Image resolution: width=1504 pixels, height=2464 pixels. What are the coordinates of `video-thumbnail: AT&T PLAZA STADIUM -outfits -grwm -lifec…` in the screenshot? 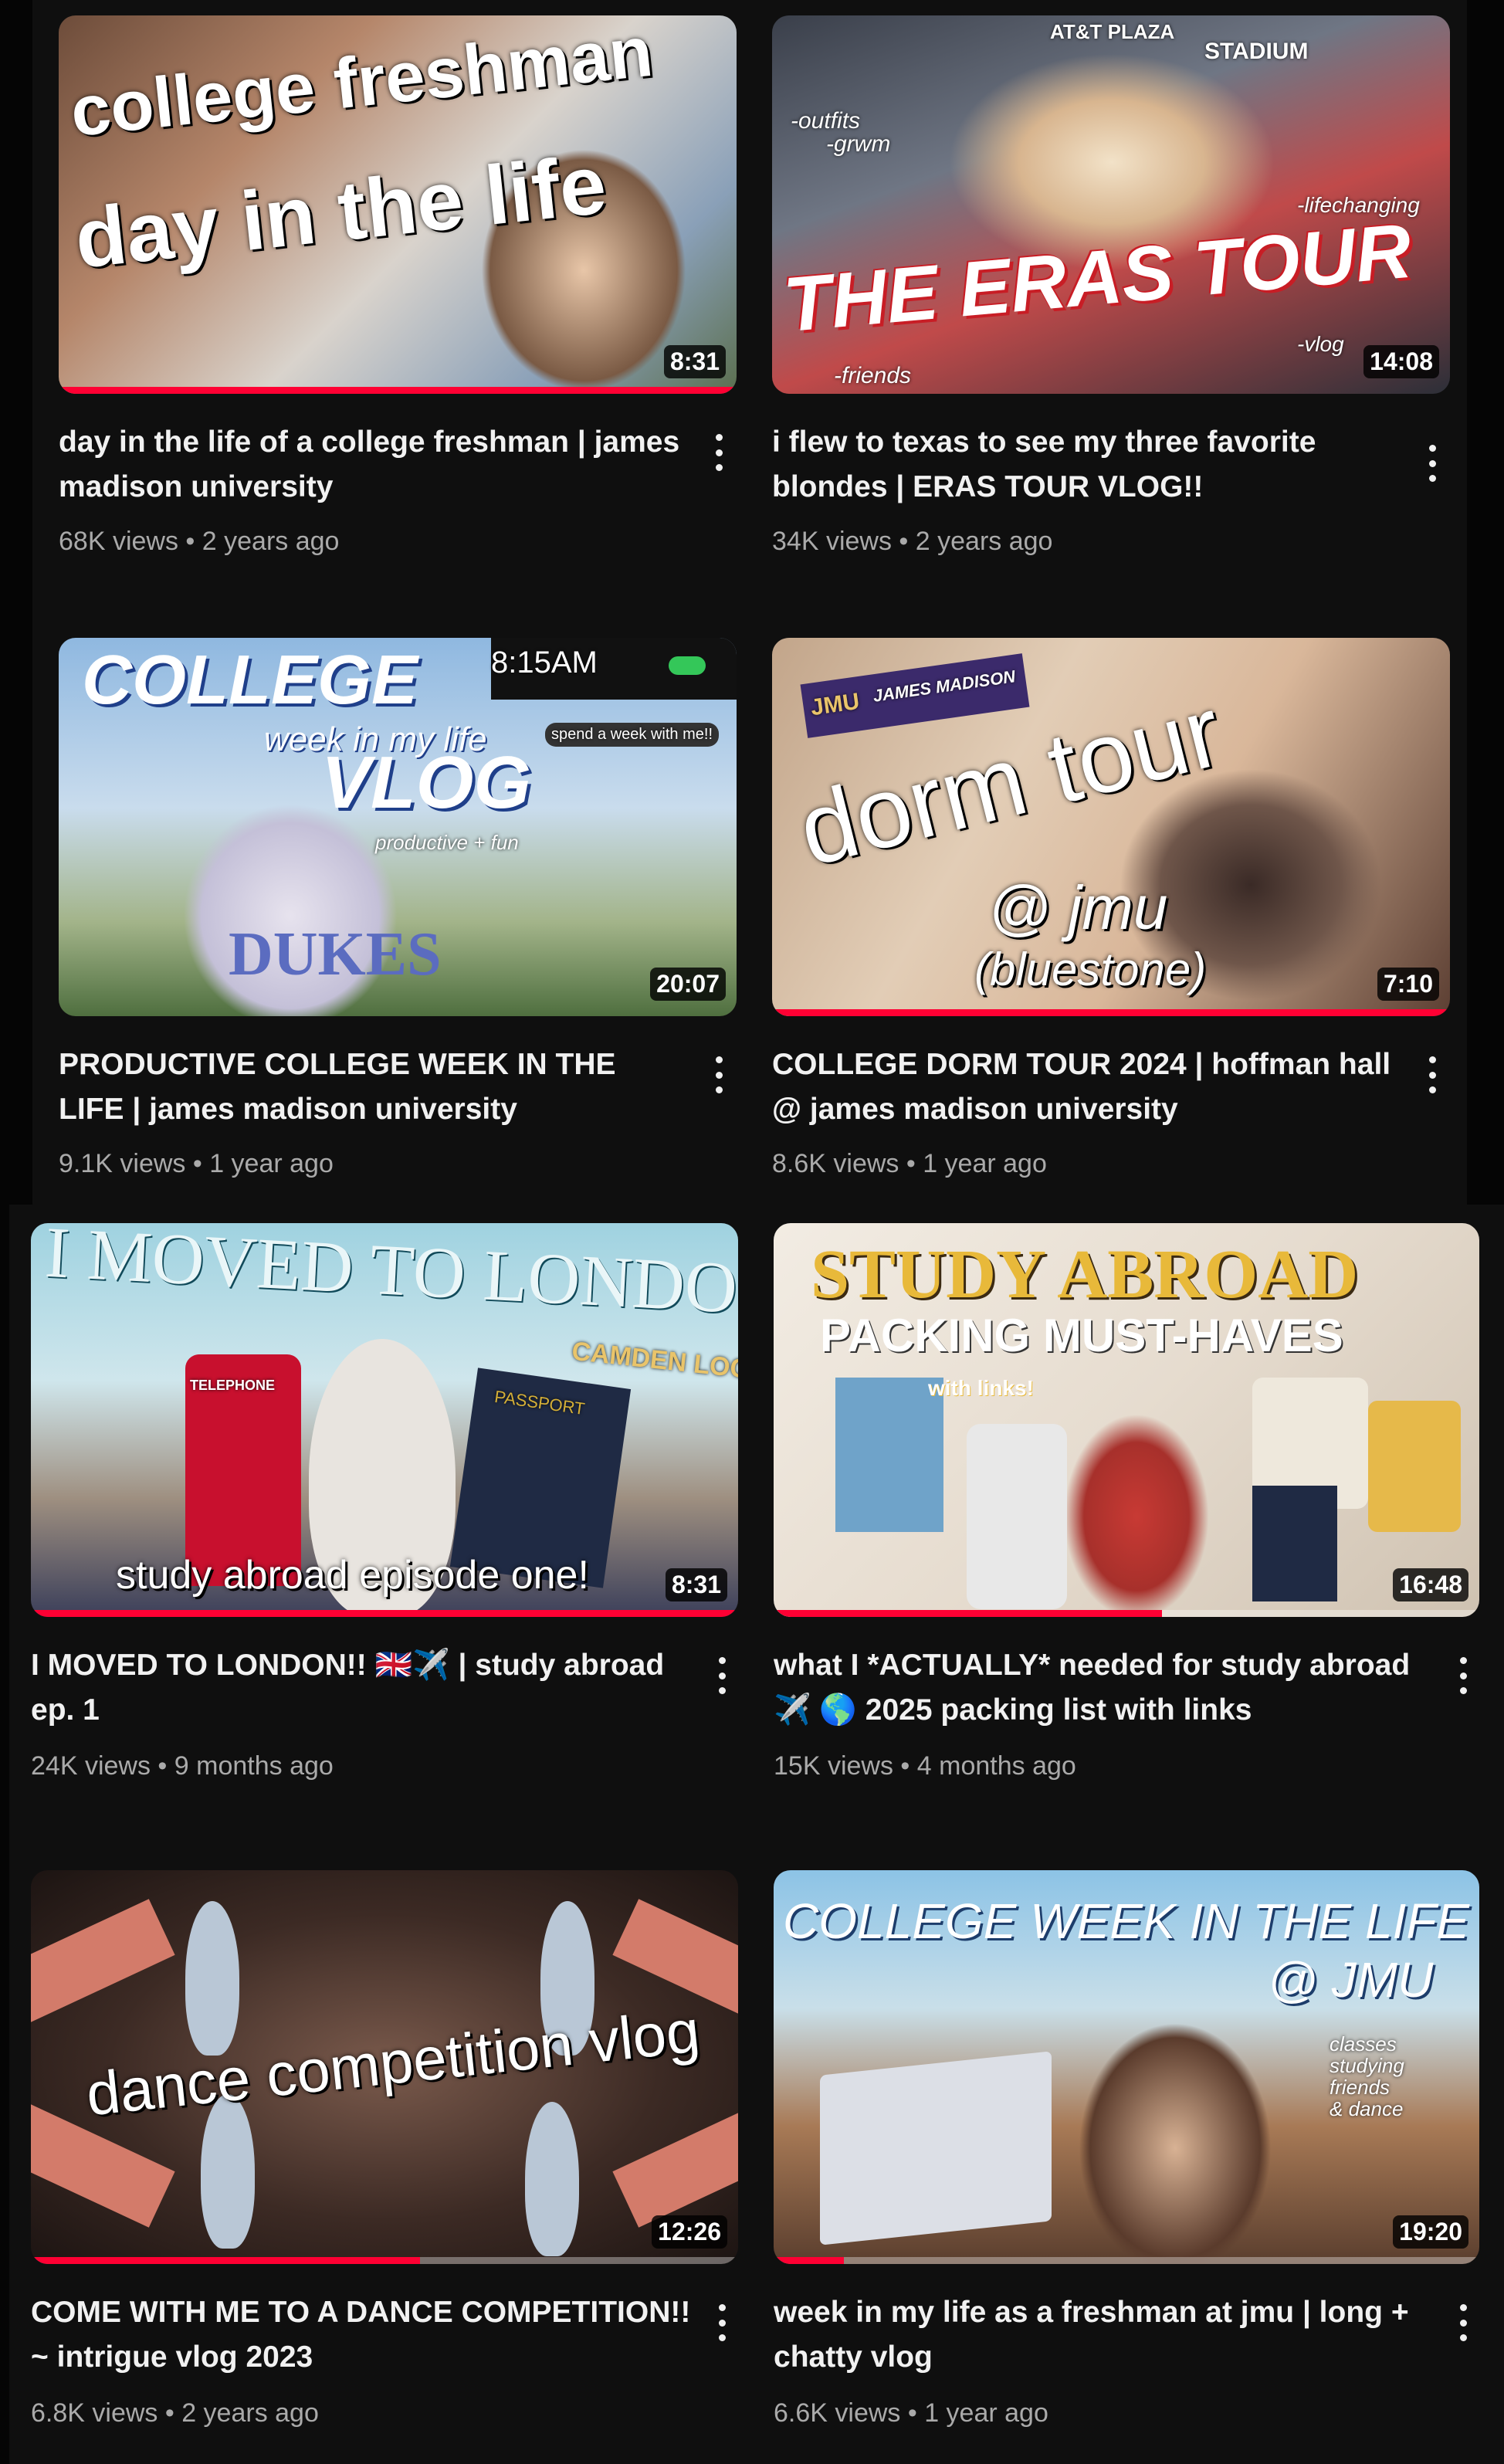 It's located at (1111, 204).